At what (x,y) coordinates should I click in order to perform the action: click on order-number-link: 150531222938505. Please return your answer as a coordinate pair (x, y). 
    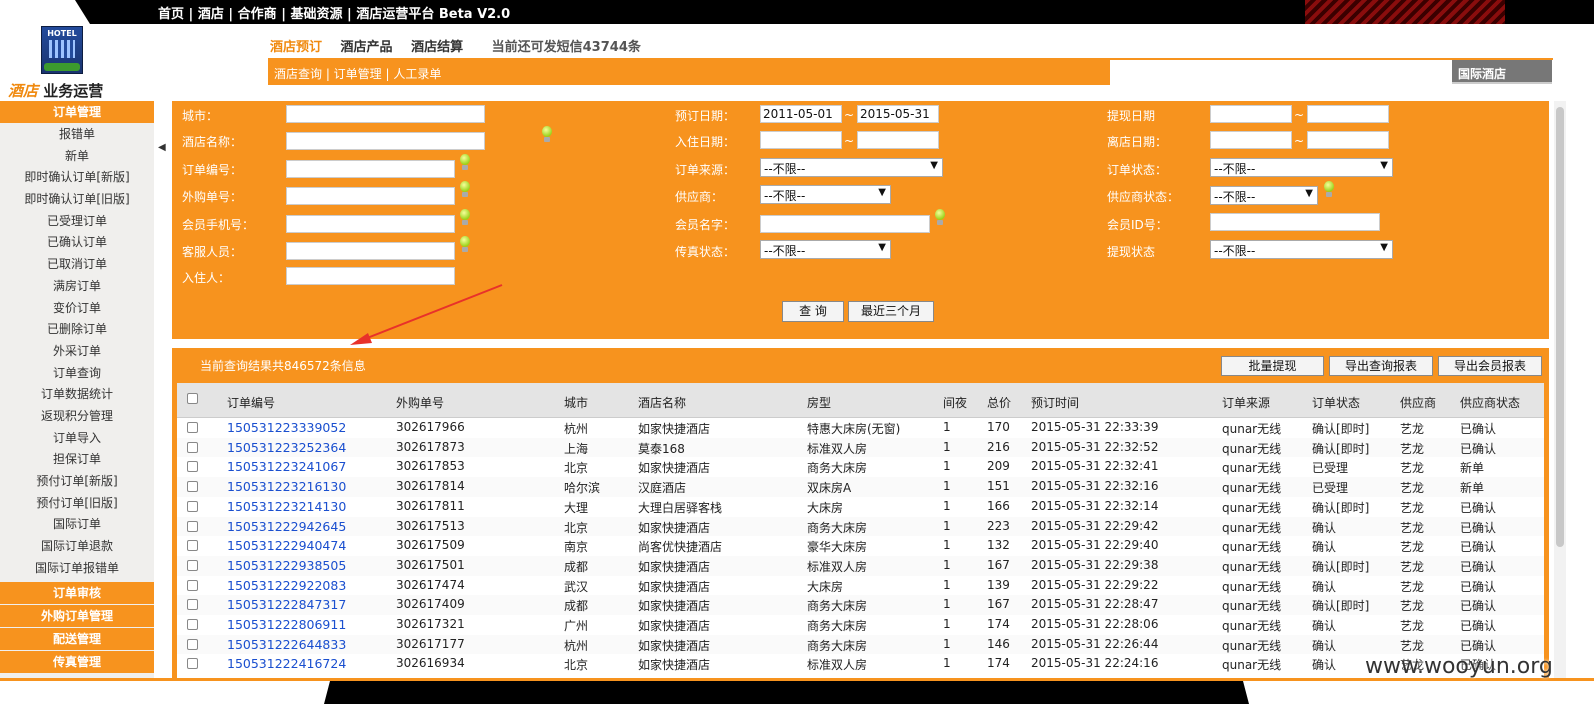
    Looking at the image, I should click on (286, 565).